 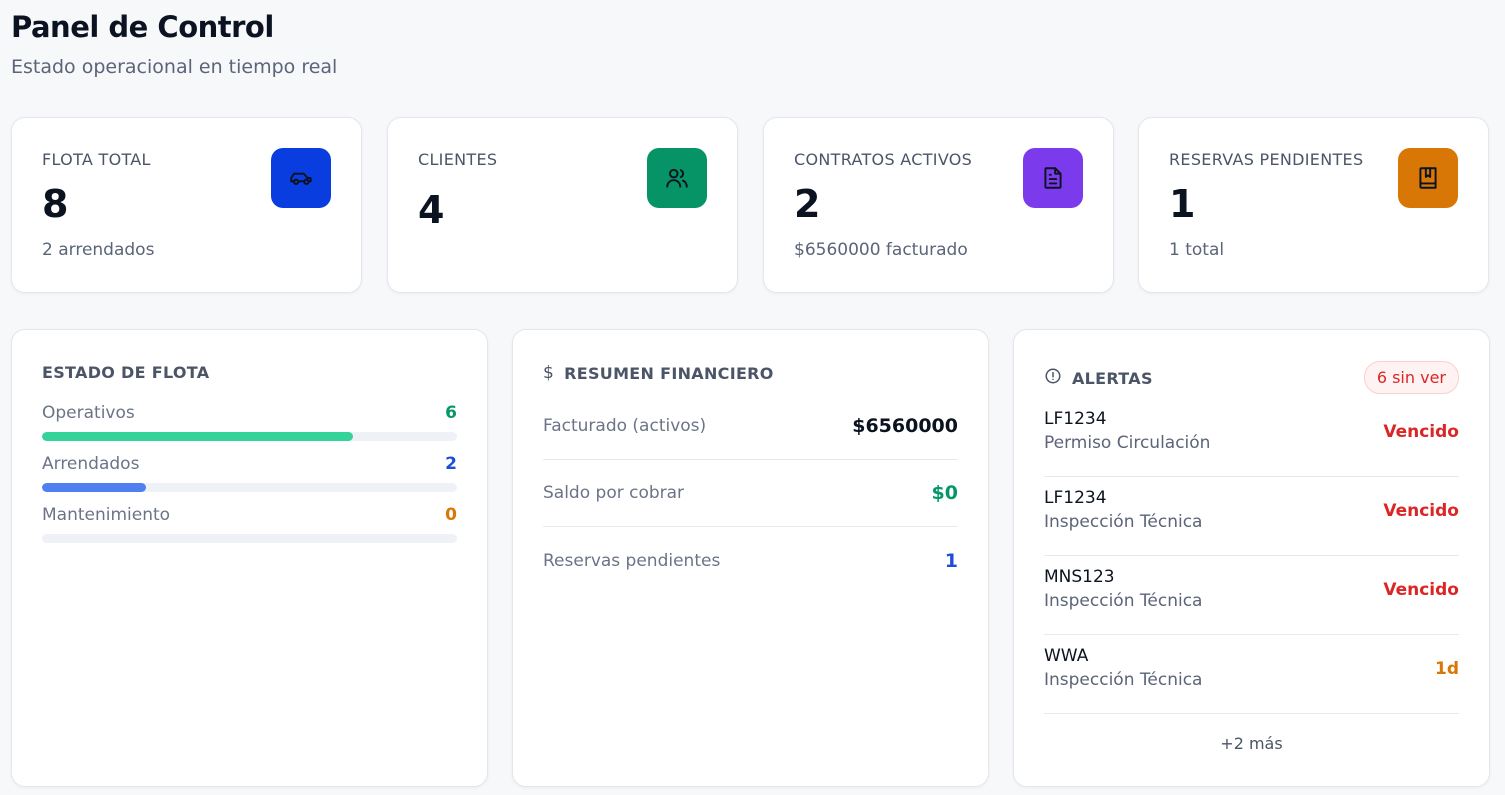 I want to click on stat-card-fleet: FLOTA TOTAL 8 2 arrendados, so click(x=186, y=205).